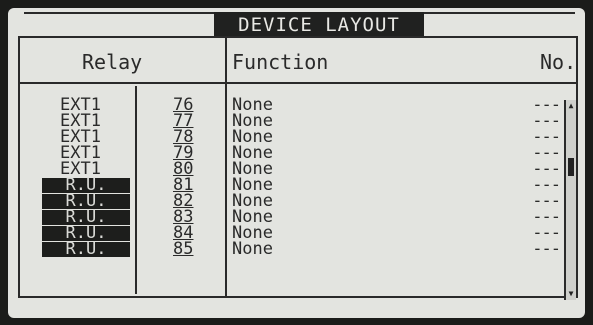 The width and height of the screenshot is (593, 325). What do you see at coordinates (183, 249) in the screenshot?
I see `relay-number: 85` at bounding box center [183, 249].